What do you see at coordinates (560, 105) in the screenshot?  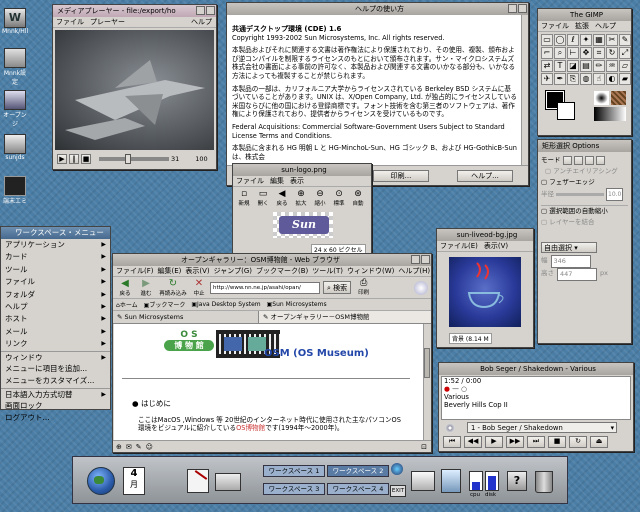 I see `color-swatches` at bounding box center [560, 105].